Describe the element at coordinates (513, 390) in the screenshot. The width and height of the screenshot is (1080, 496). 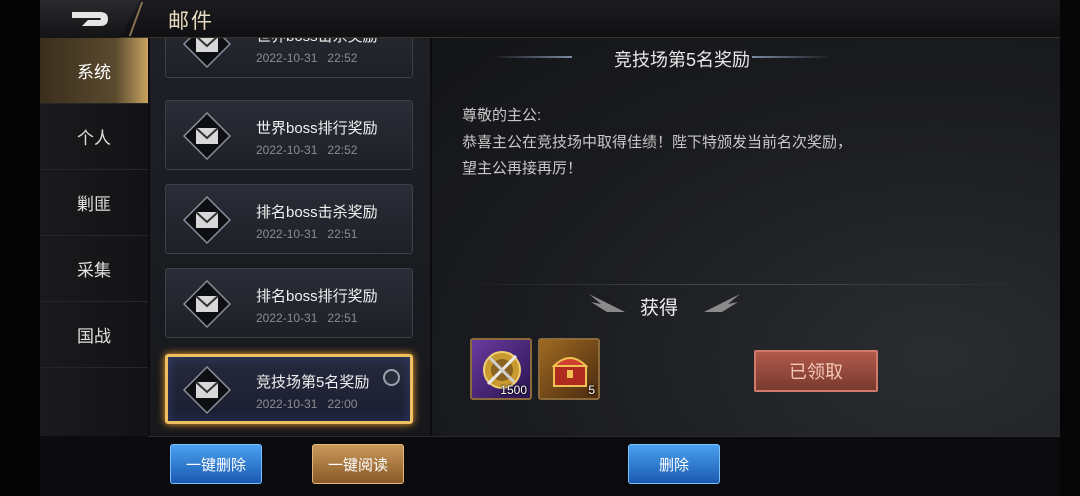
I see `item-count: 1500` at that location.